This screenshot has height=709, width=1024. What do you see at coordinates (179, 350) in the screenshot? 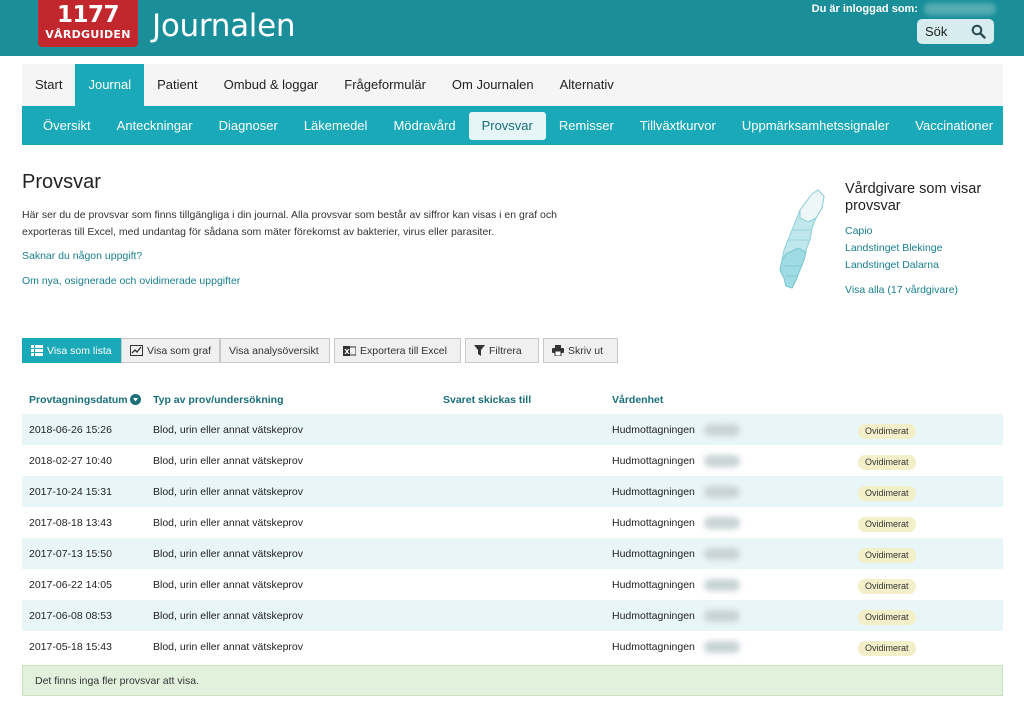
I see `view-as-graph-label: Visa som graf` at bounding box center [179, 350].